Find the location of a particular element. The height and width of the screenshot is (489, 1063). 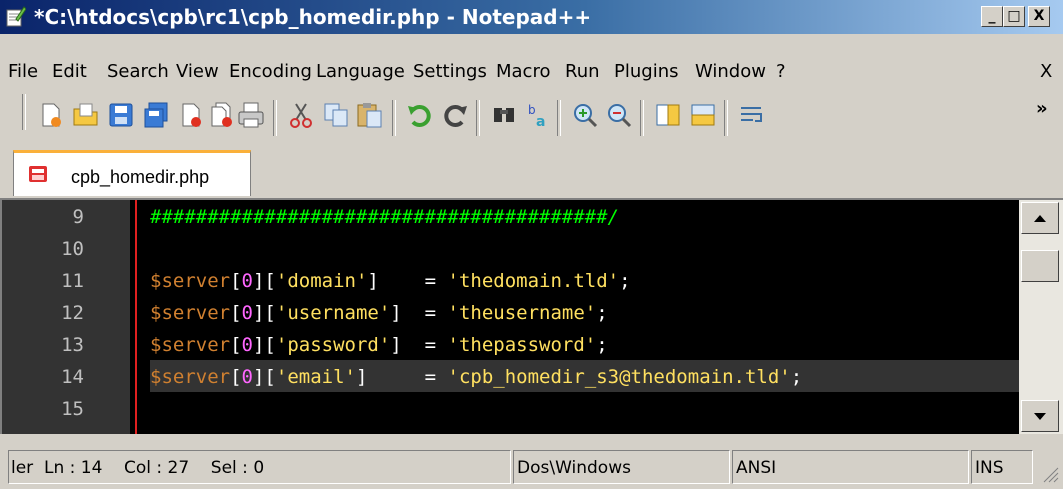

copy-icon is located at coordinates (336, 115).